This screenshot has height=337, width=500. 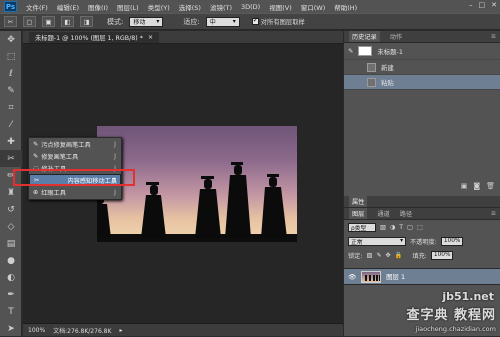 What do you see at coordinates (423, 242) in the screenshot?
I see `opacity-label: 不透明度:` at bounding box center [423, 242].